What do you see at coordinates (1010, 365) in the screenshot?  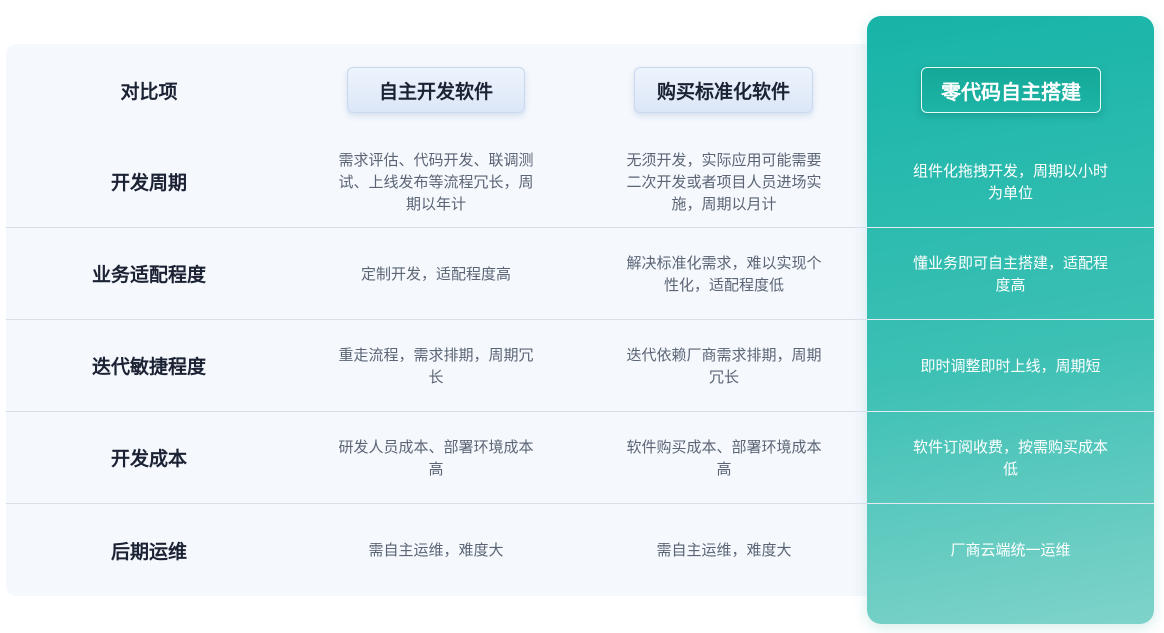 I see `cell-zero-code-iteration-agility: 即时调整即时上线，周期短` at bounding box center [1010, 365].